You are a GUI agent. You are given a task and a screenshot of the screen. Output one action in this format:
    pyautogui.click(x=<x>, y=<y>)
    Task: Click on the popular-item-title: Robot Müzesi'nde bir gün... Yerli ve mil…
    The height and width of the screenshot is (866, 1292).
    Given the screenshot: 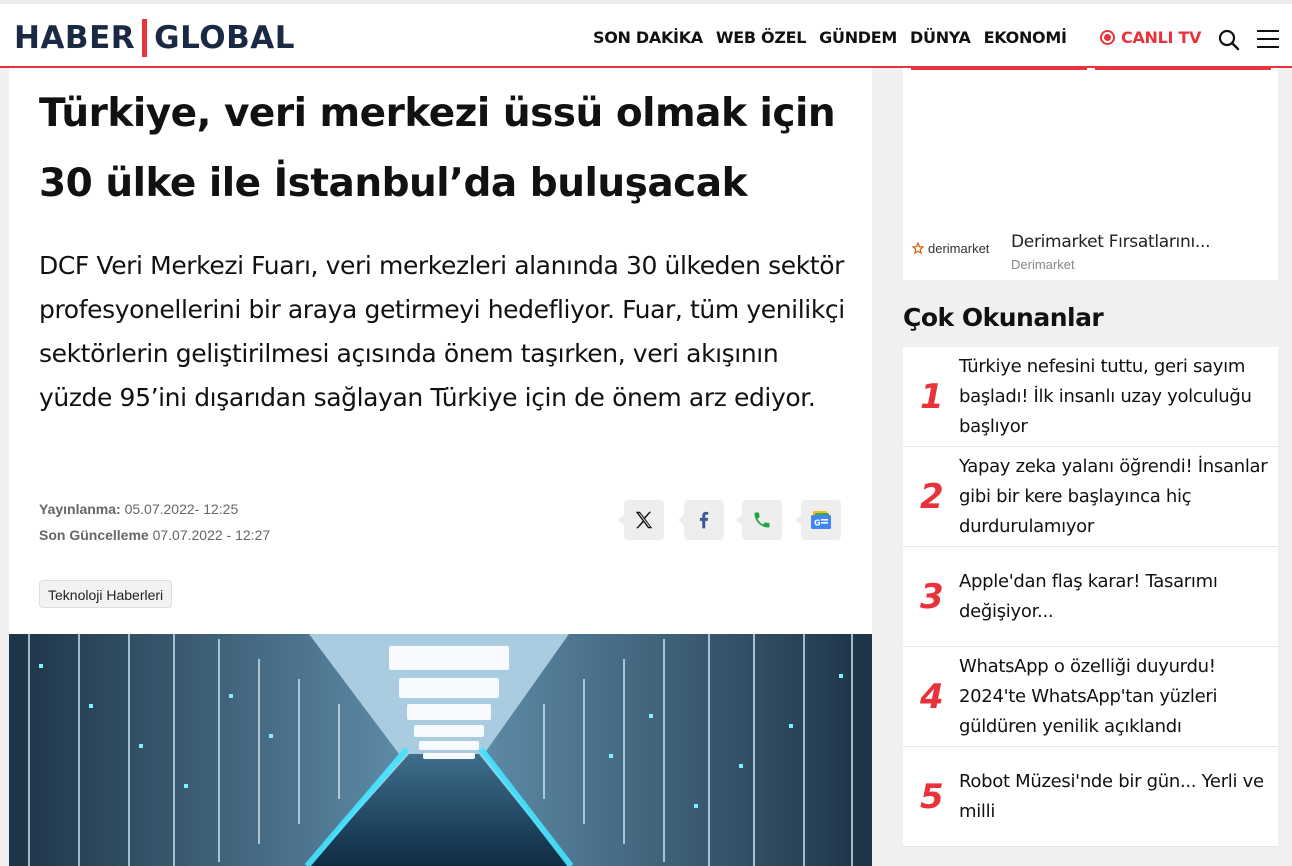 What is the action you would take?
    pyautogui.click(x=1114, y=797)
    